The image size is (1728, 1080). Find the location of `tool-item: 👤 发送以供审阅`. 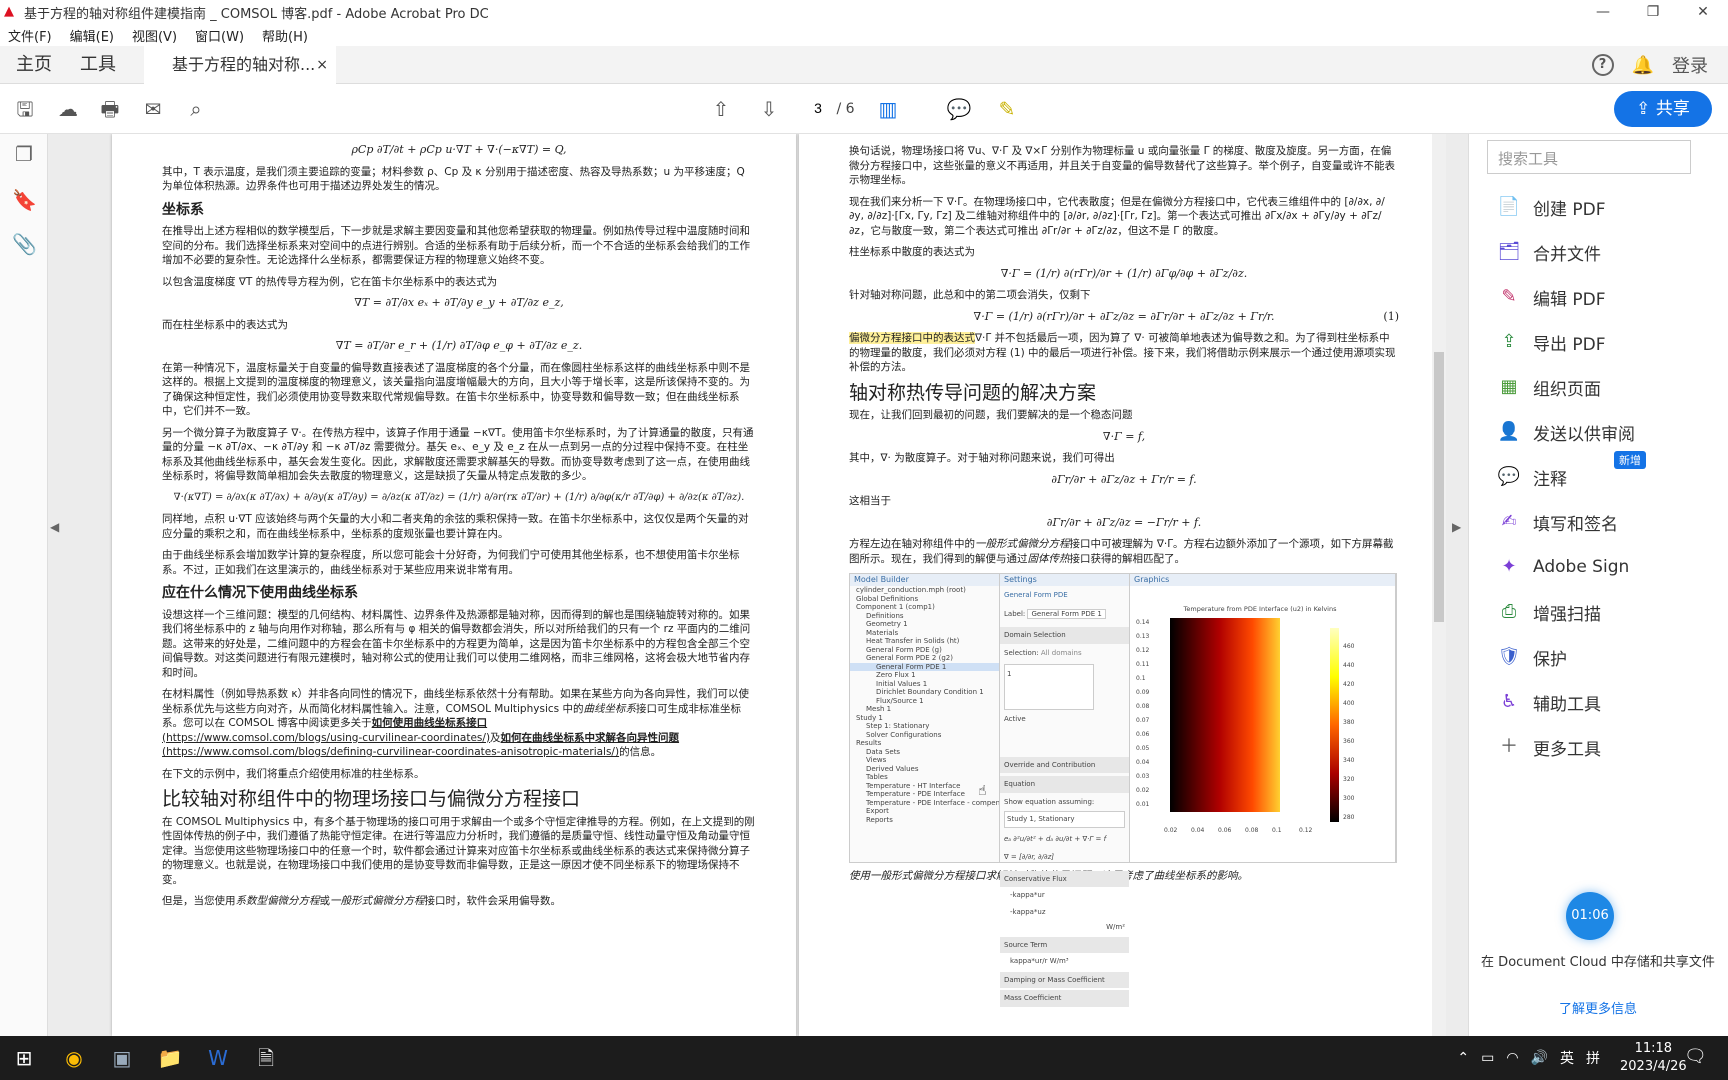

tool-item: 👤 发送以供审阅 is located at coordinates (1566, 432).